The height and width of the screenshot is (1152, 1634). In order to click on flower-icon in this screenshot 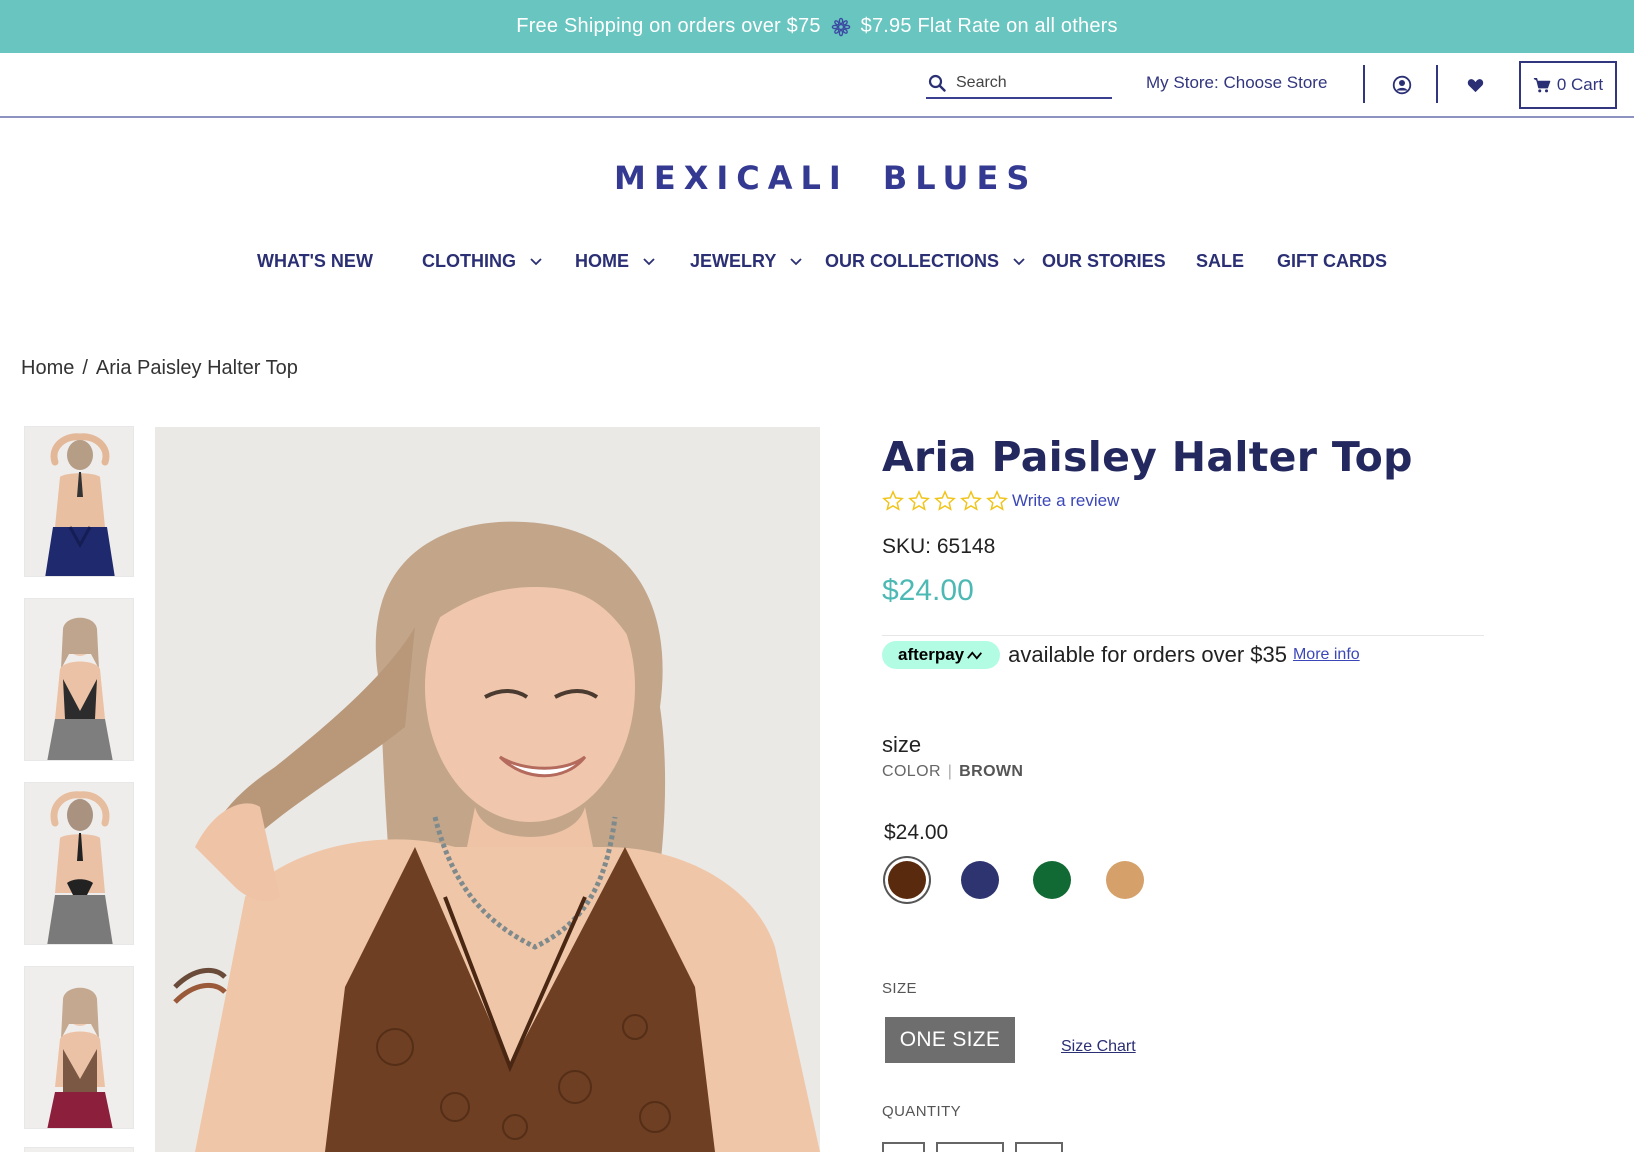, I will do `click(841, 27)`.